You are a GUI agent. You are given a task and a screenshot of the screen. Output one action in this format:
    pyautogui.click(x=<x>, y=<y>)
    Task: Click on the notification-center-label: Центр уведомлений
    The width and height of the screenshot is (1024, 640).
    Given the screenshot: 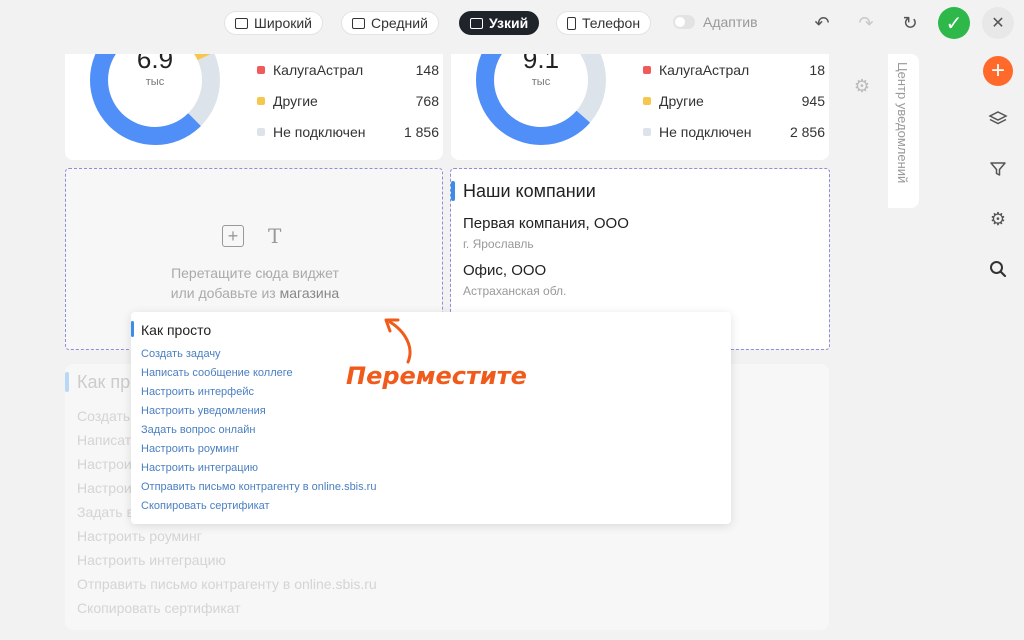 What is the action you would take?
    pyautogui.click(x=902, y=123)
    